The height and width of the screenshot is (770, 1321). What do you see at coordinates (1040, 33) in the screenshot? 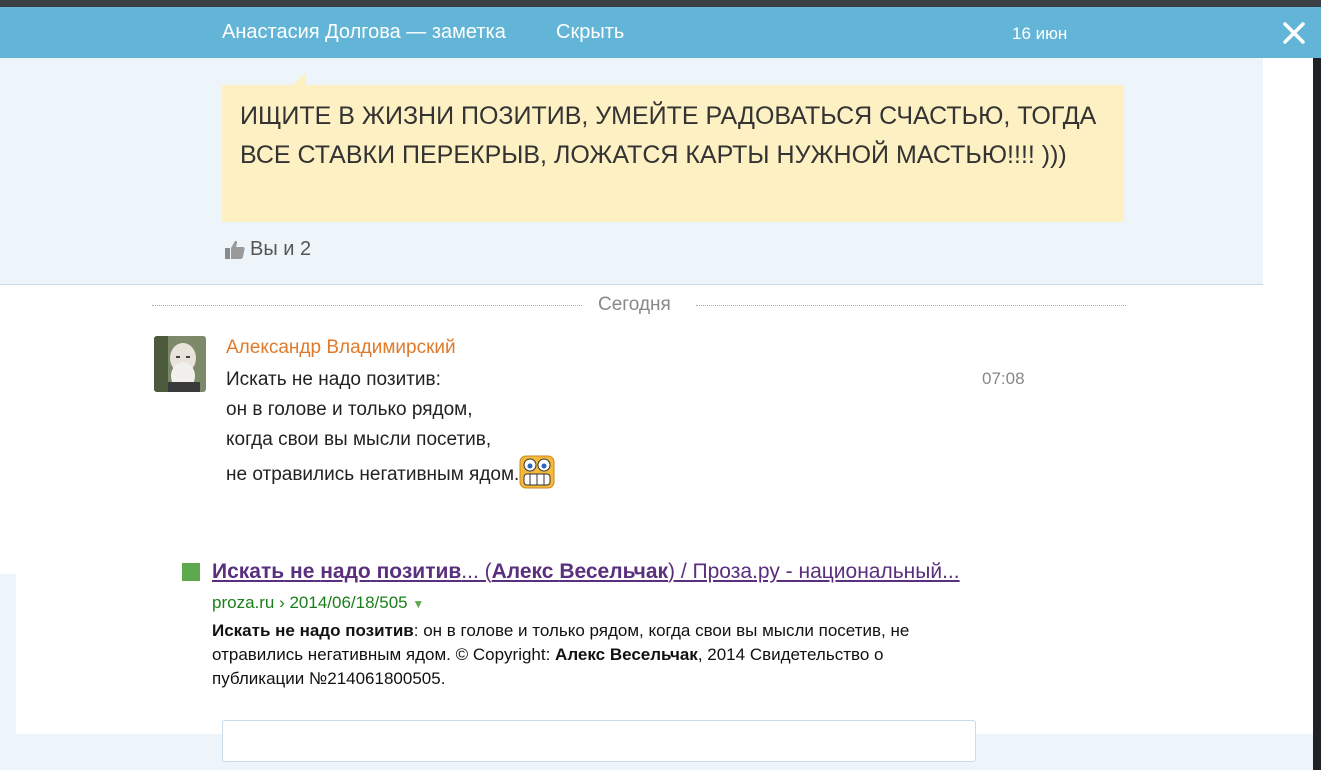
I see `note-date: 16 июн` at bounding box center [1040, 33].